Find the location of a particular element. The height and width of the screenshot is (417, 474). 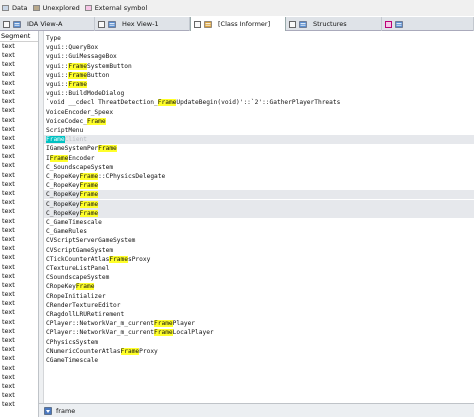

legend-label: External symbol is located at coordinates (121, 8).